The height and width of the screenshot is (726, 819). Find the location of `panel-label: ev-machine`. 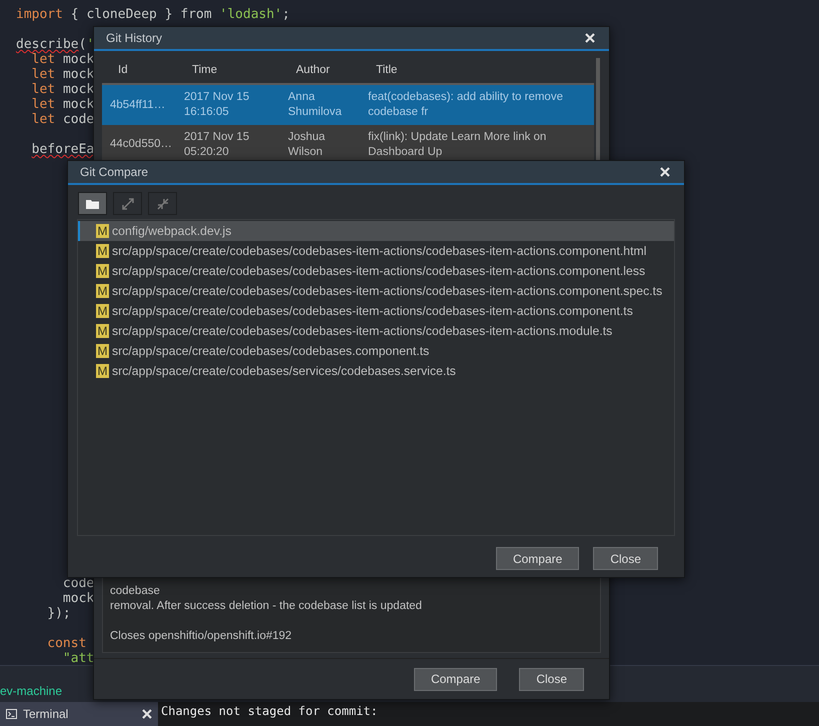

panel-label: ev-machine is located at coordinates (31, 691).